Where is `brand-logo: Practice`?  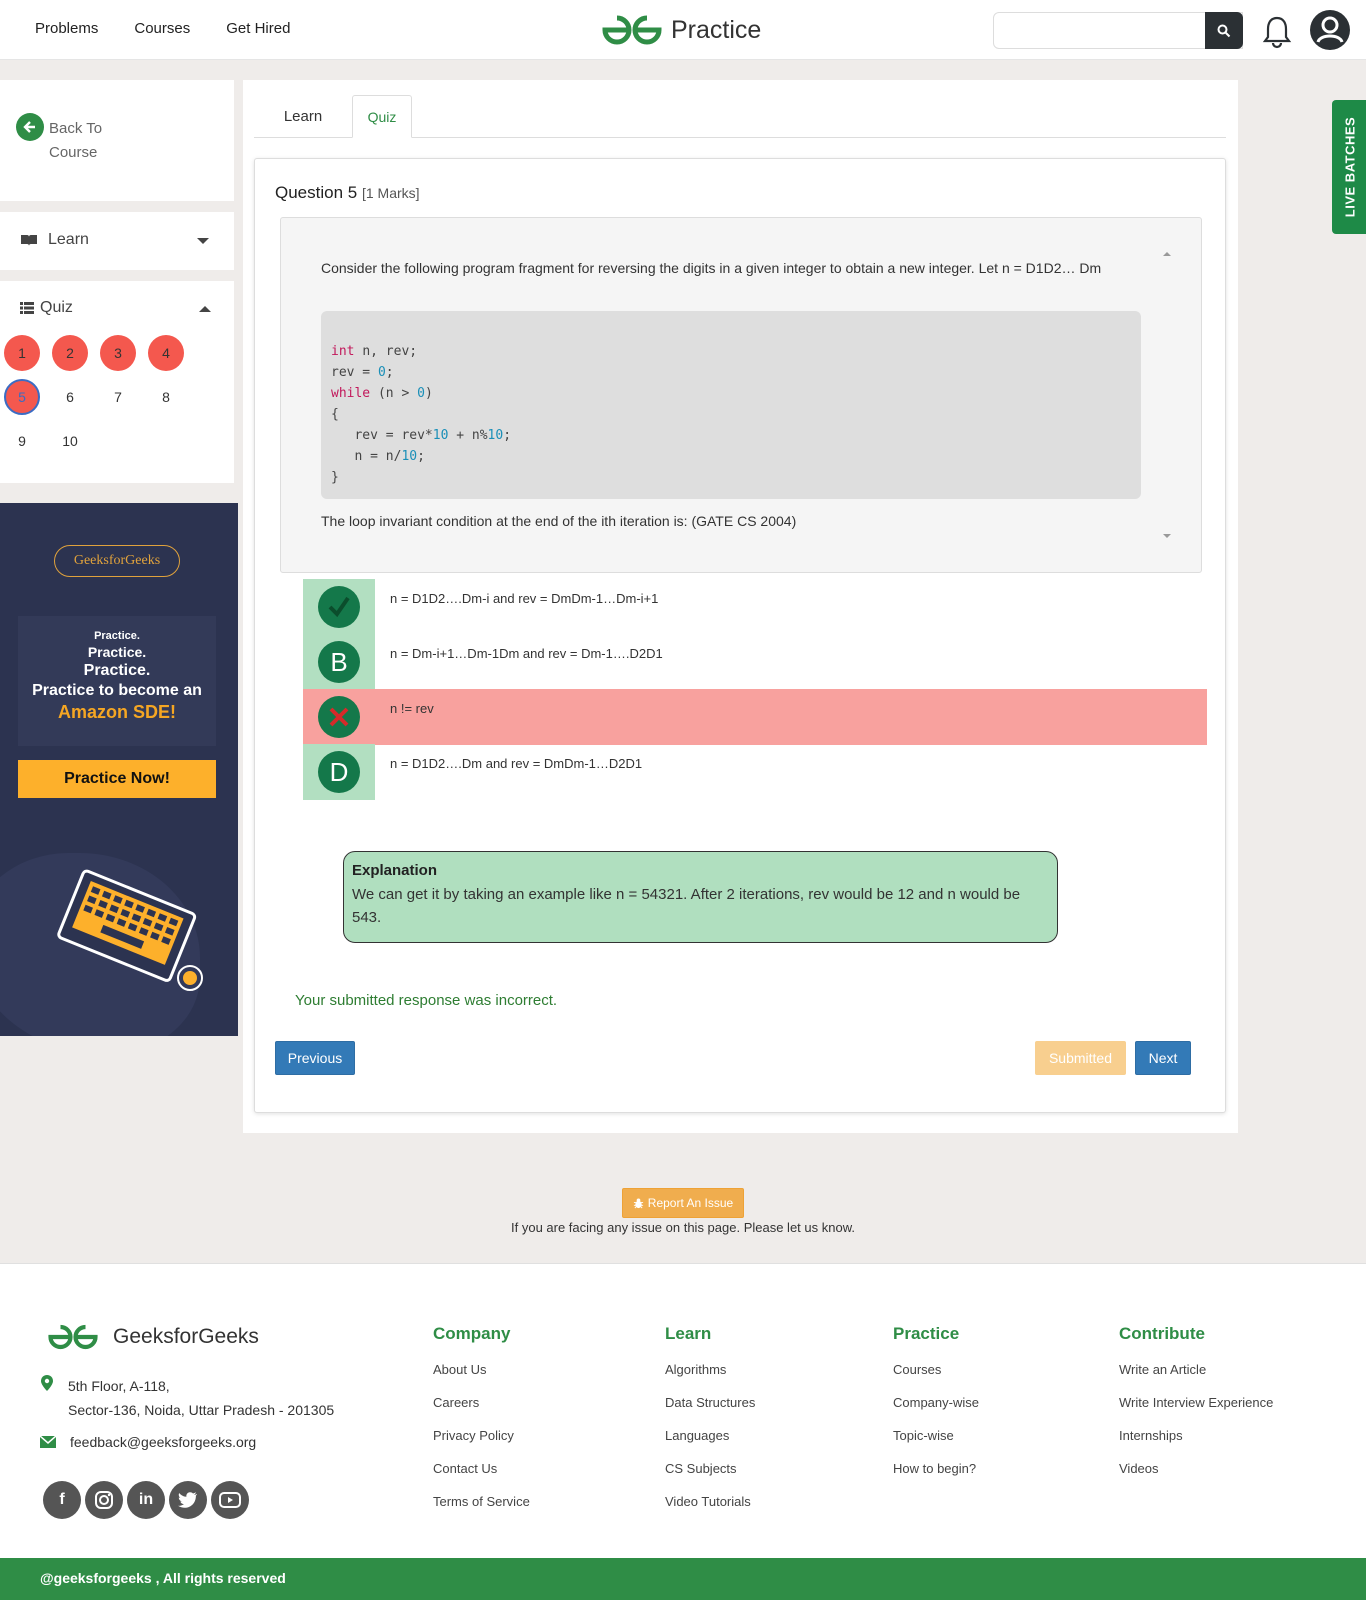 brand-logo: Practice is located at coordinates (681, 30).